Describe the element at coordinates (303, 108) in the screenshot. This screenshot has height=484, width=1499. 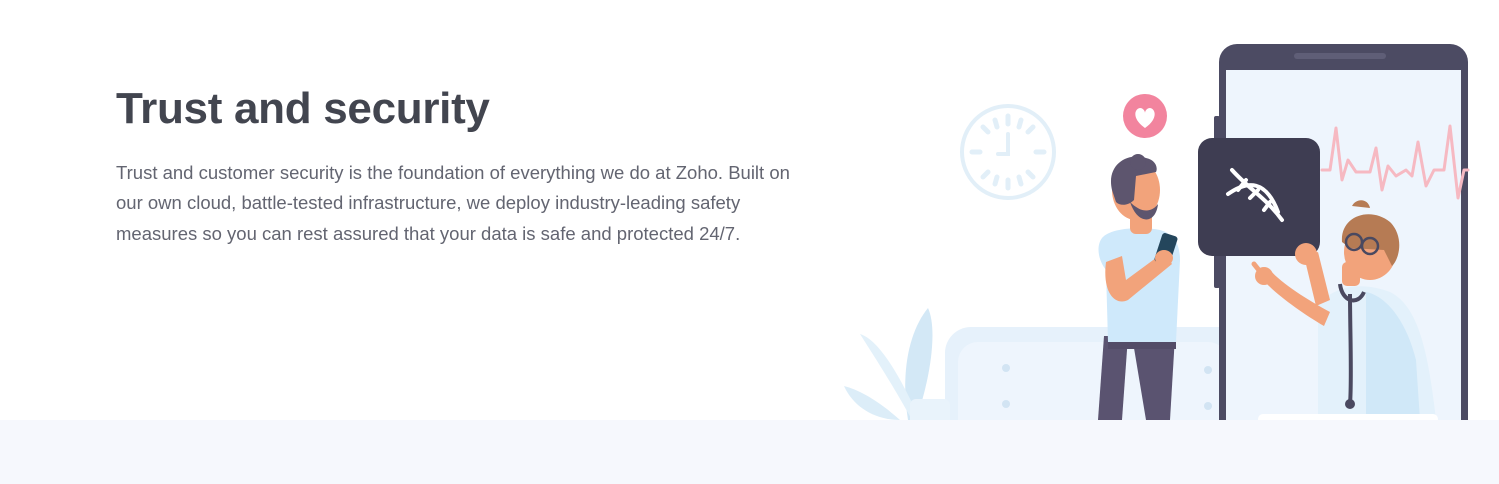
I see `section-title: Trust and security` at that location.